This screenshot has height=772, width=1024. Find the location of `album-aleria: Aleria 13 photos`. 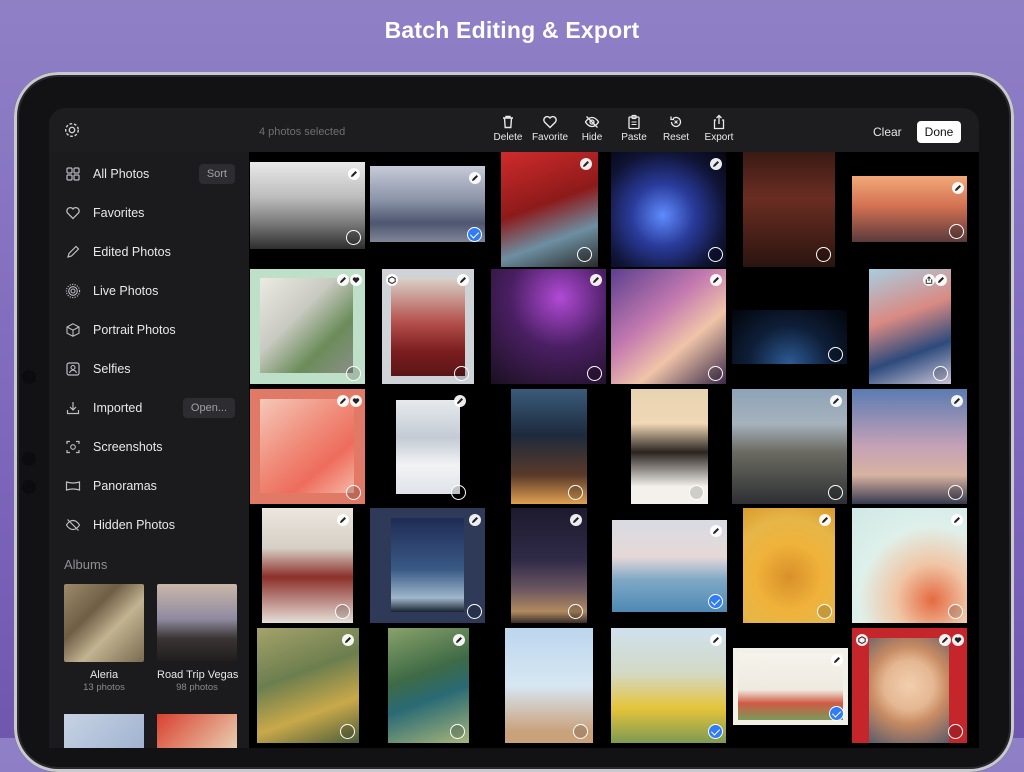

album-aleria: Aleria 13 photos is located at coordinates (104, 638).